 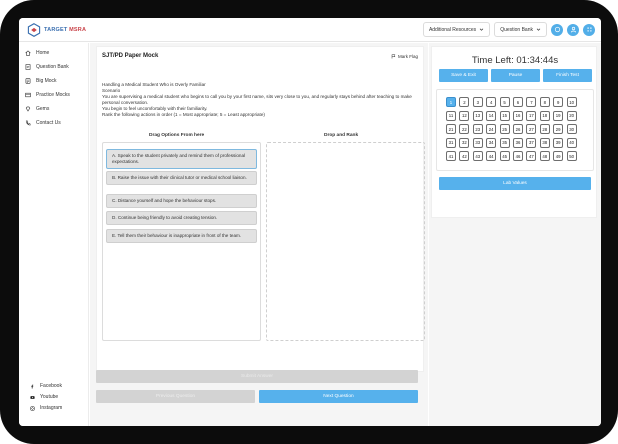 I want to click on grid-icon, so click(x=589, y=29).